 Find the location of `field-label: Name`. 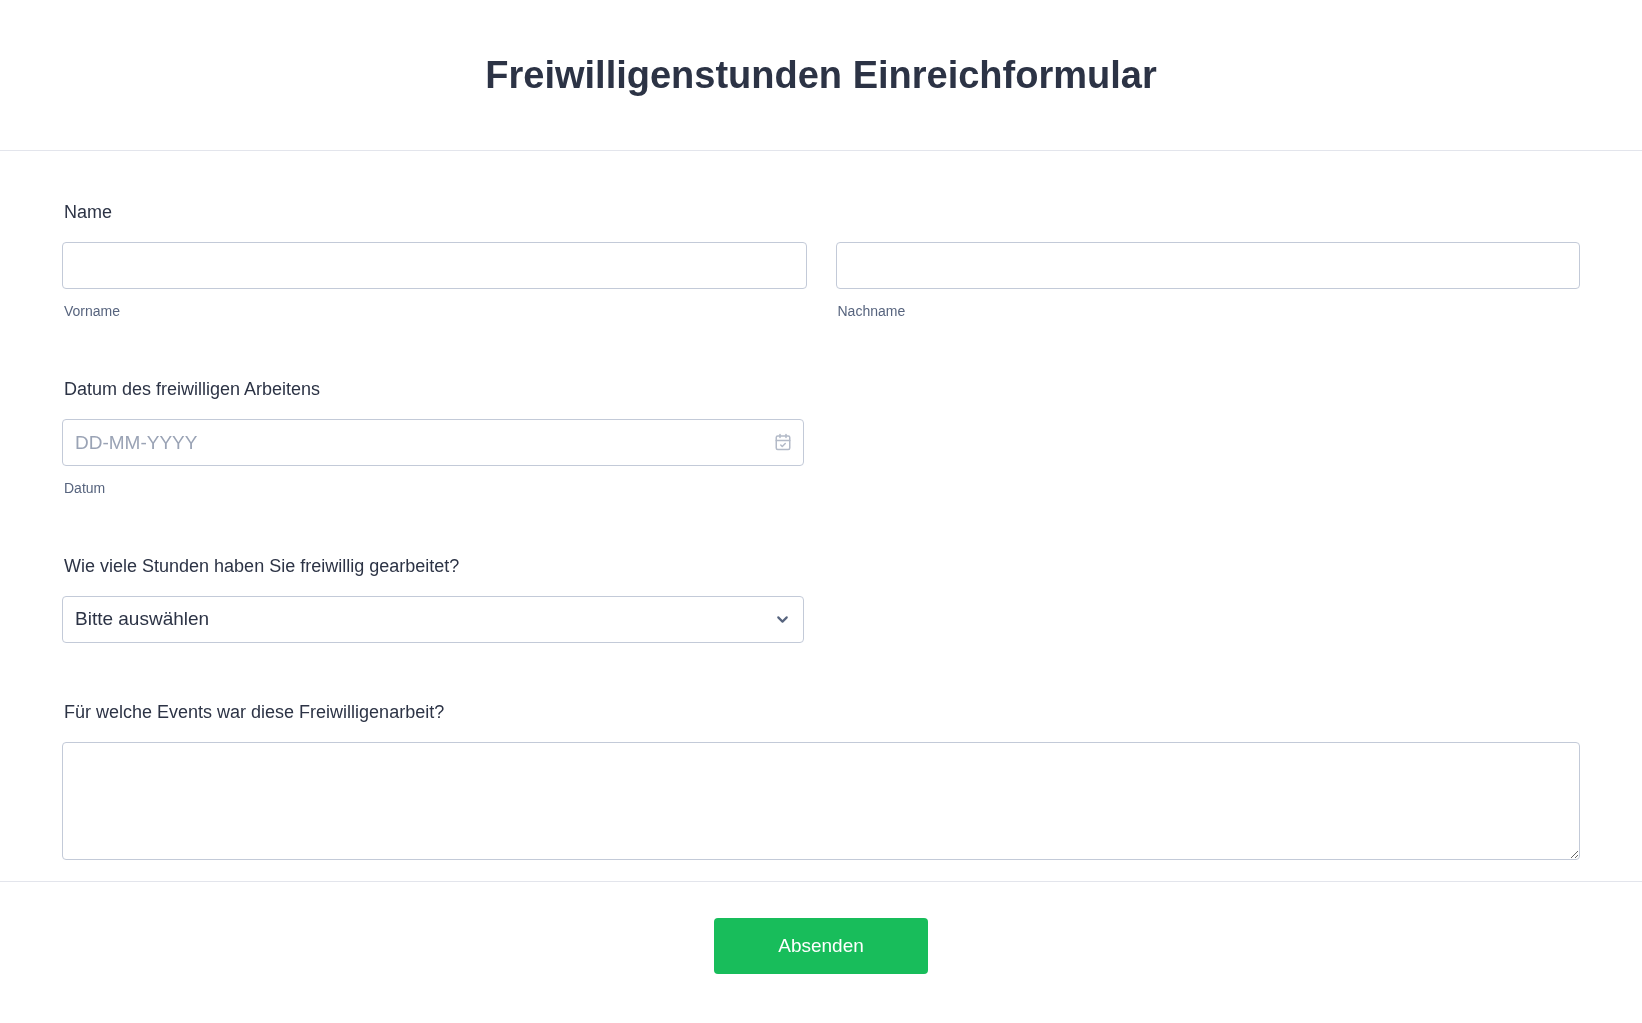

field-label: Name is located at coordinates (88, 212).